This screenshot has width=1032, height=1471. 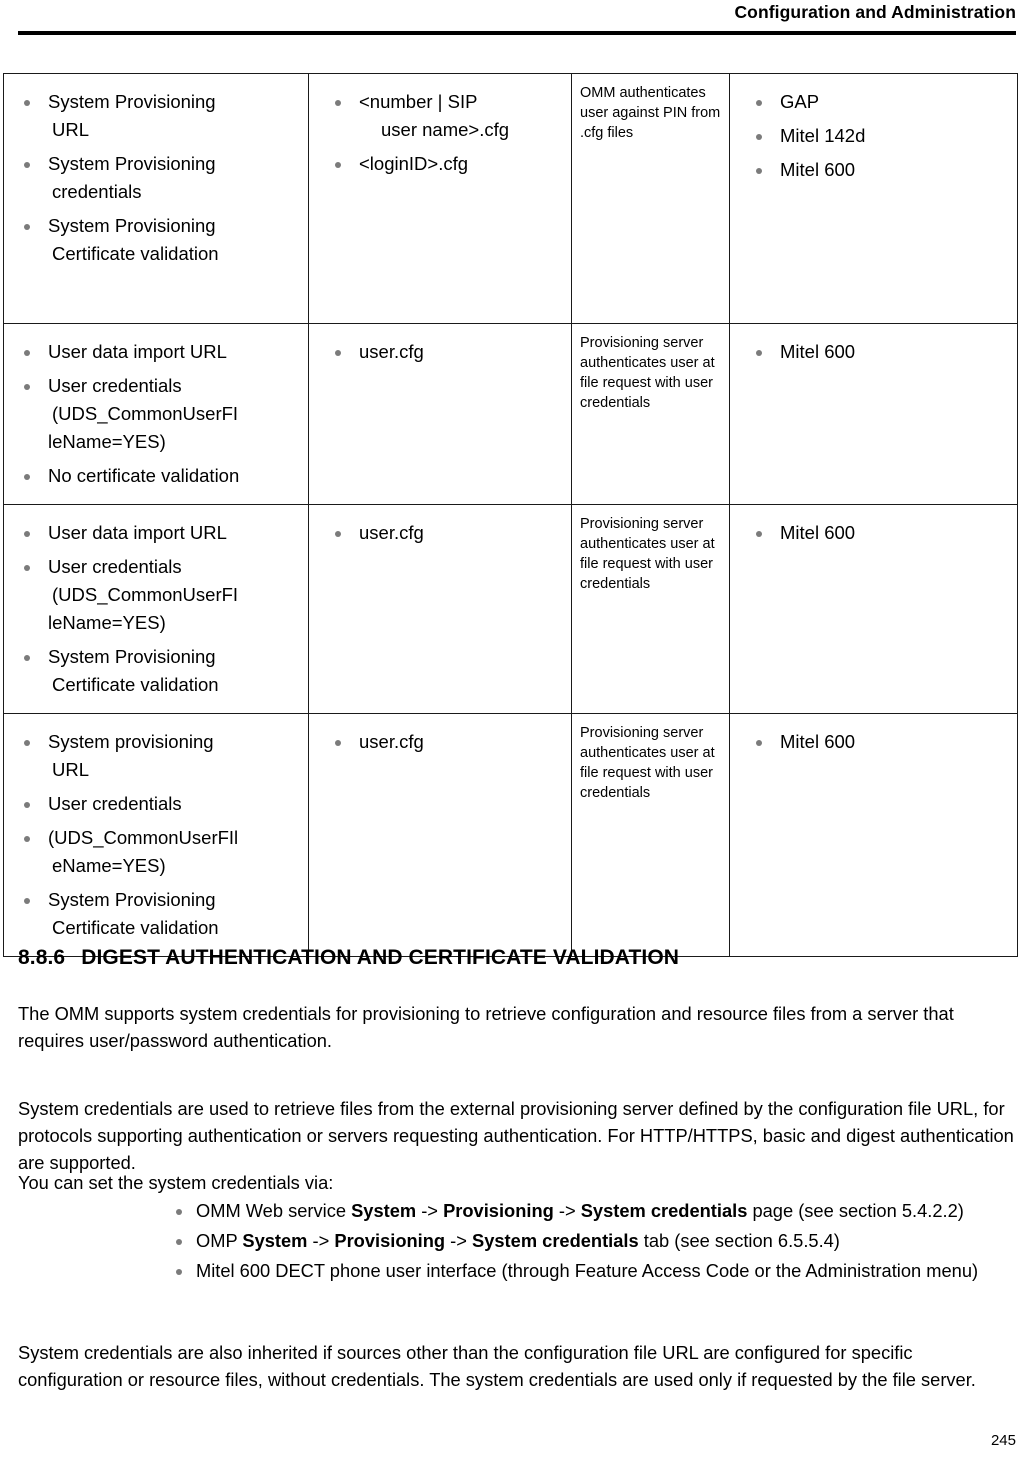 I want to click on cell-bullet-text: GAP, so click(x=800, y=101).